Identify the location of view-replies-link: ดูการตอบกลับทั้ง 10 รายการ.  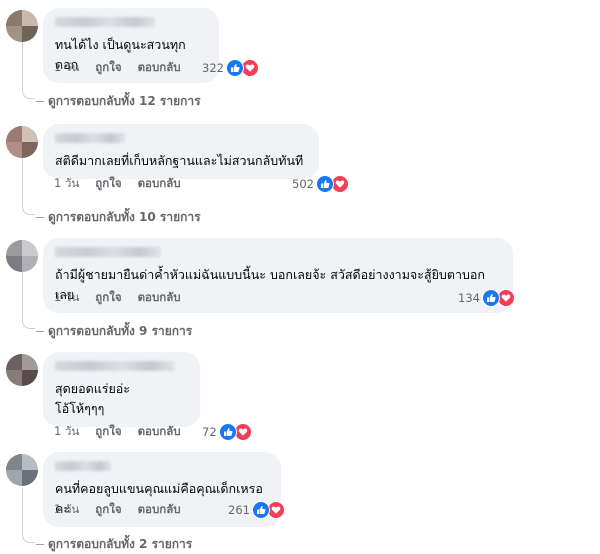
(118, 217).